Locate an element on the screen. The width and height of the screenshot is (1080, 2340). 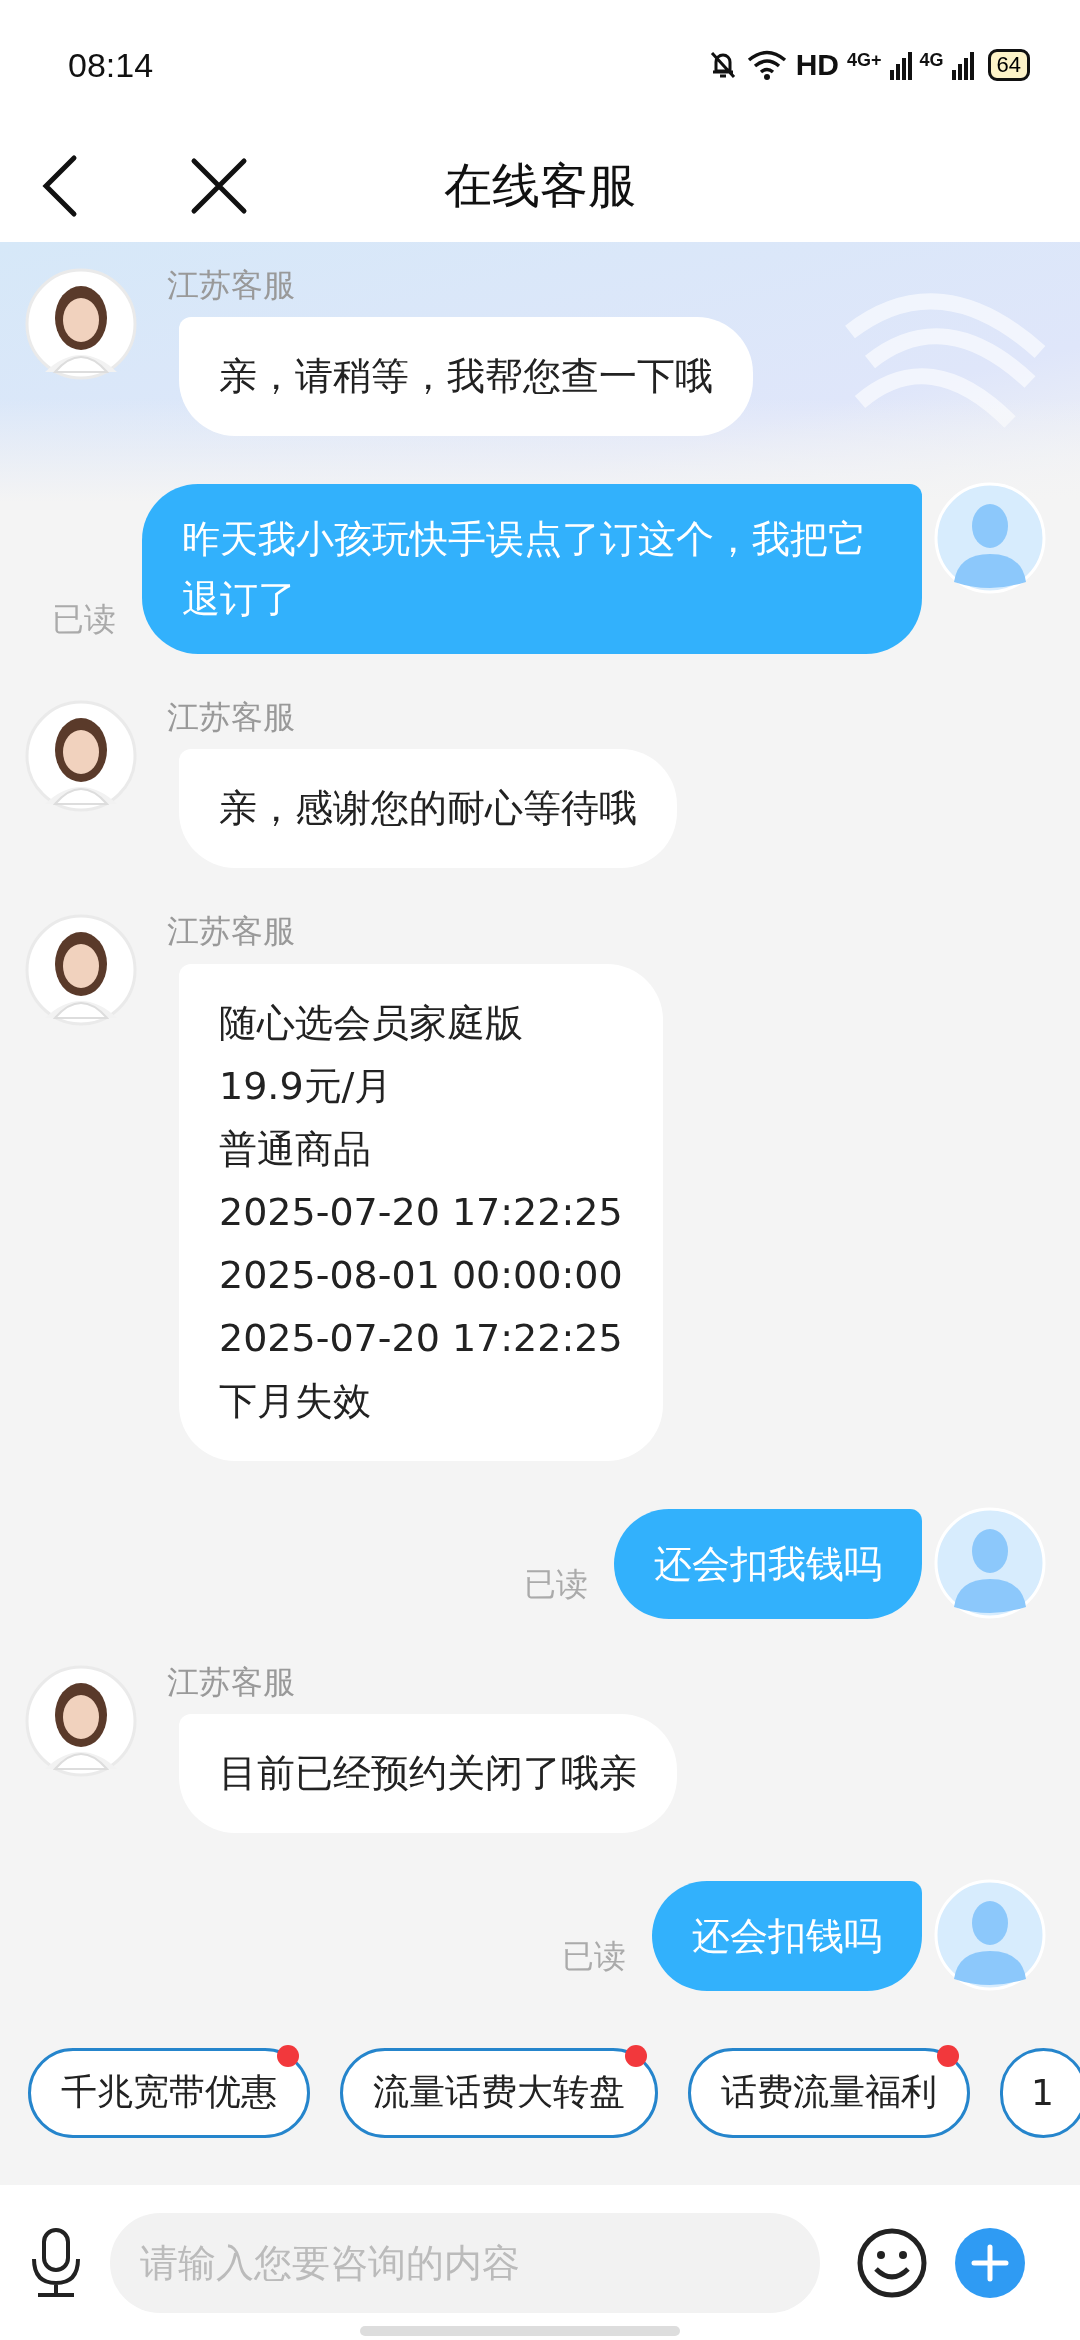
message-text: 普通商品 is located at coordinates (295, 1149).